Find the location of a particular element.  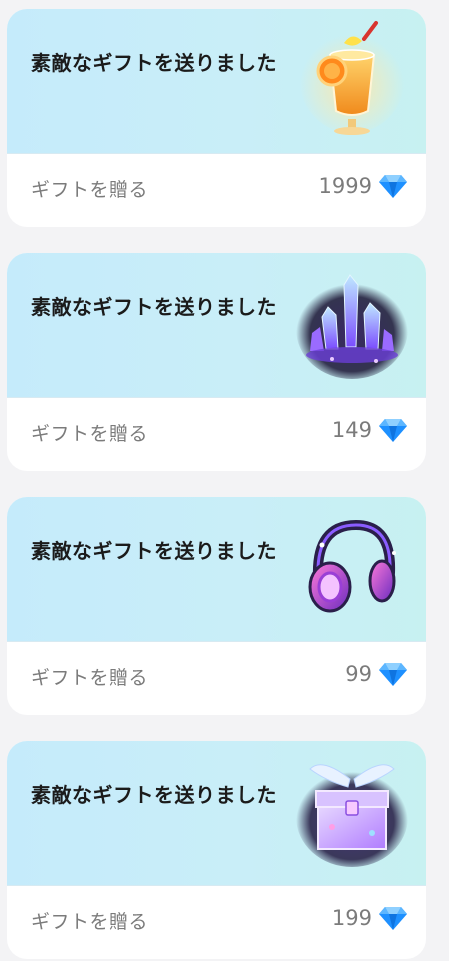

gift-price: 149 is located at coordinates (370, 430).